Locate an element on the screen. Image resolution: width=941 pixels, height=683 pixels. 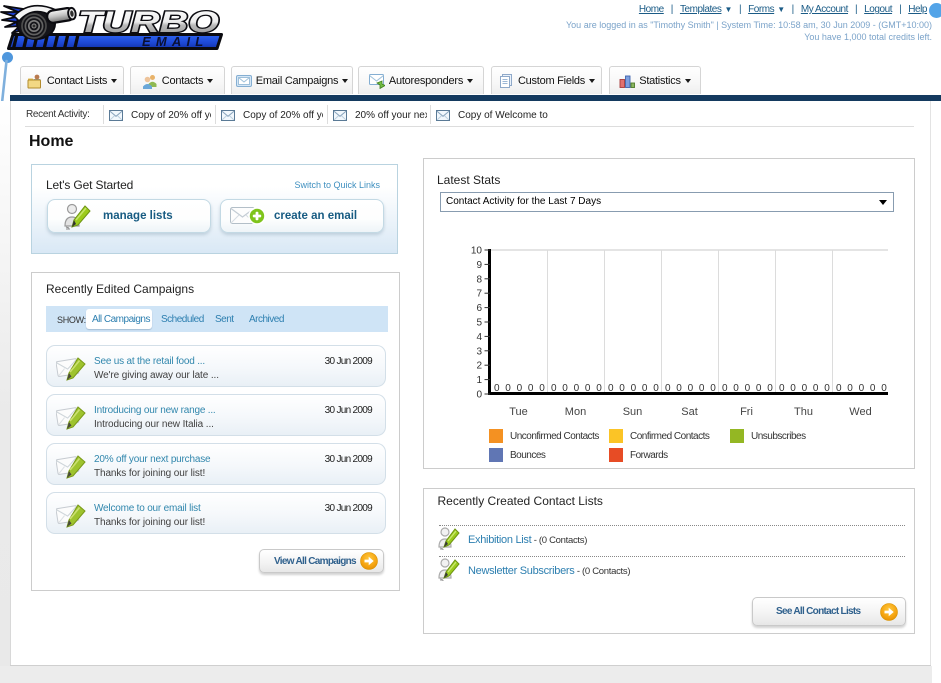
svg-text: EMAIL is located at coordinates (175, 41).